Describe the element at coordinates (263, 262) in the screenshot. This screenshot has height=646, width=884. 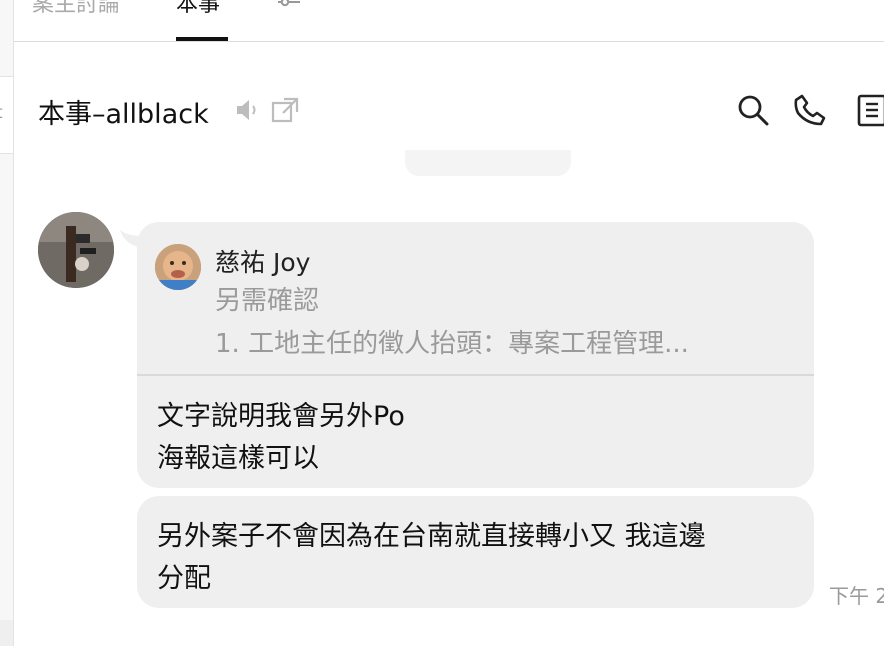
I see `reply-sender-name: 慈祐 Joy` at that location.